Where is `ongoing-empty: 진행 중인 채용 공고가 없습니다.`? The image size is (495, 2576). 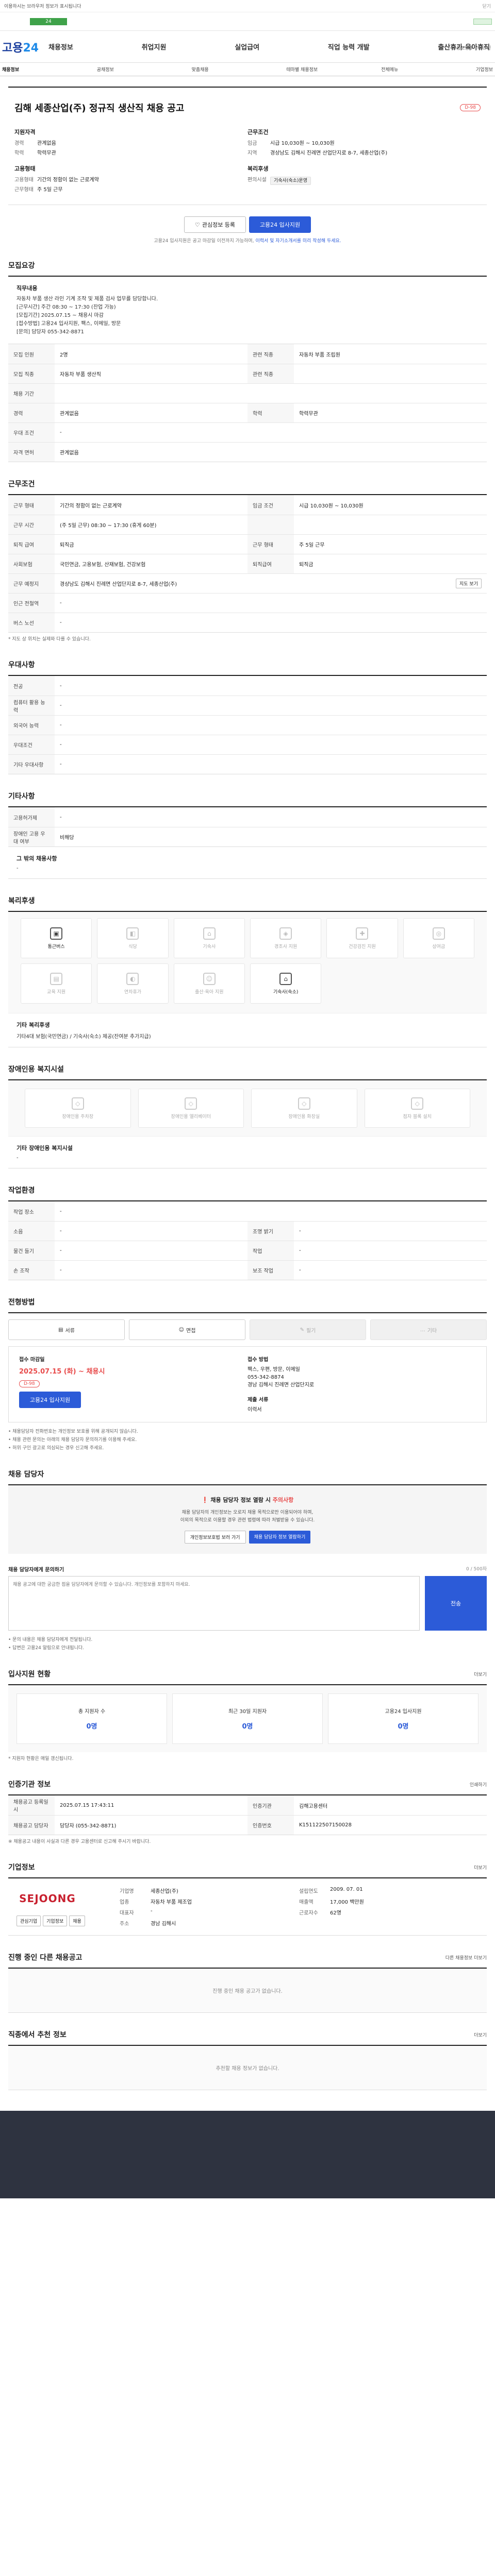 ongoing-empty: 진행 중인 채용 공고가 없습니다. is located at coordinates (247, 1991).